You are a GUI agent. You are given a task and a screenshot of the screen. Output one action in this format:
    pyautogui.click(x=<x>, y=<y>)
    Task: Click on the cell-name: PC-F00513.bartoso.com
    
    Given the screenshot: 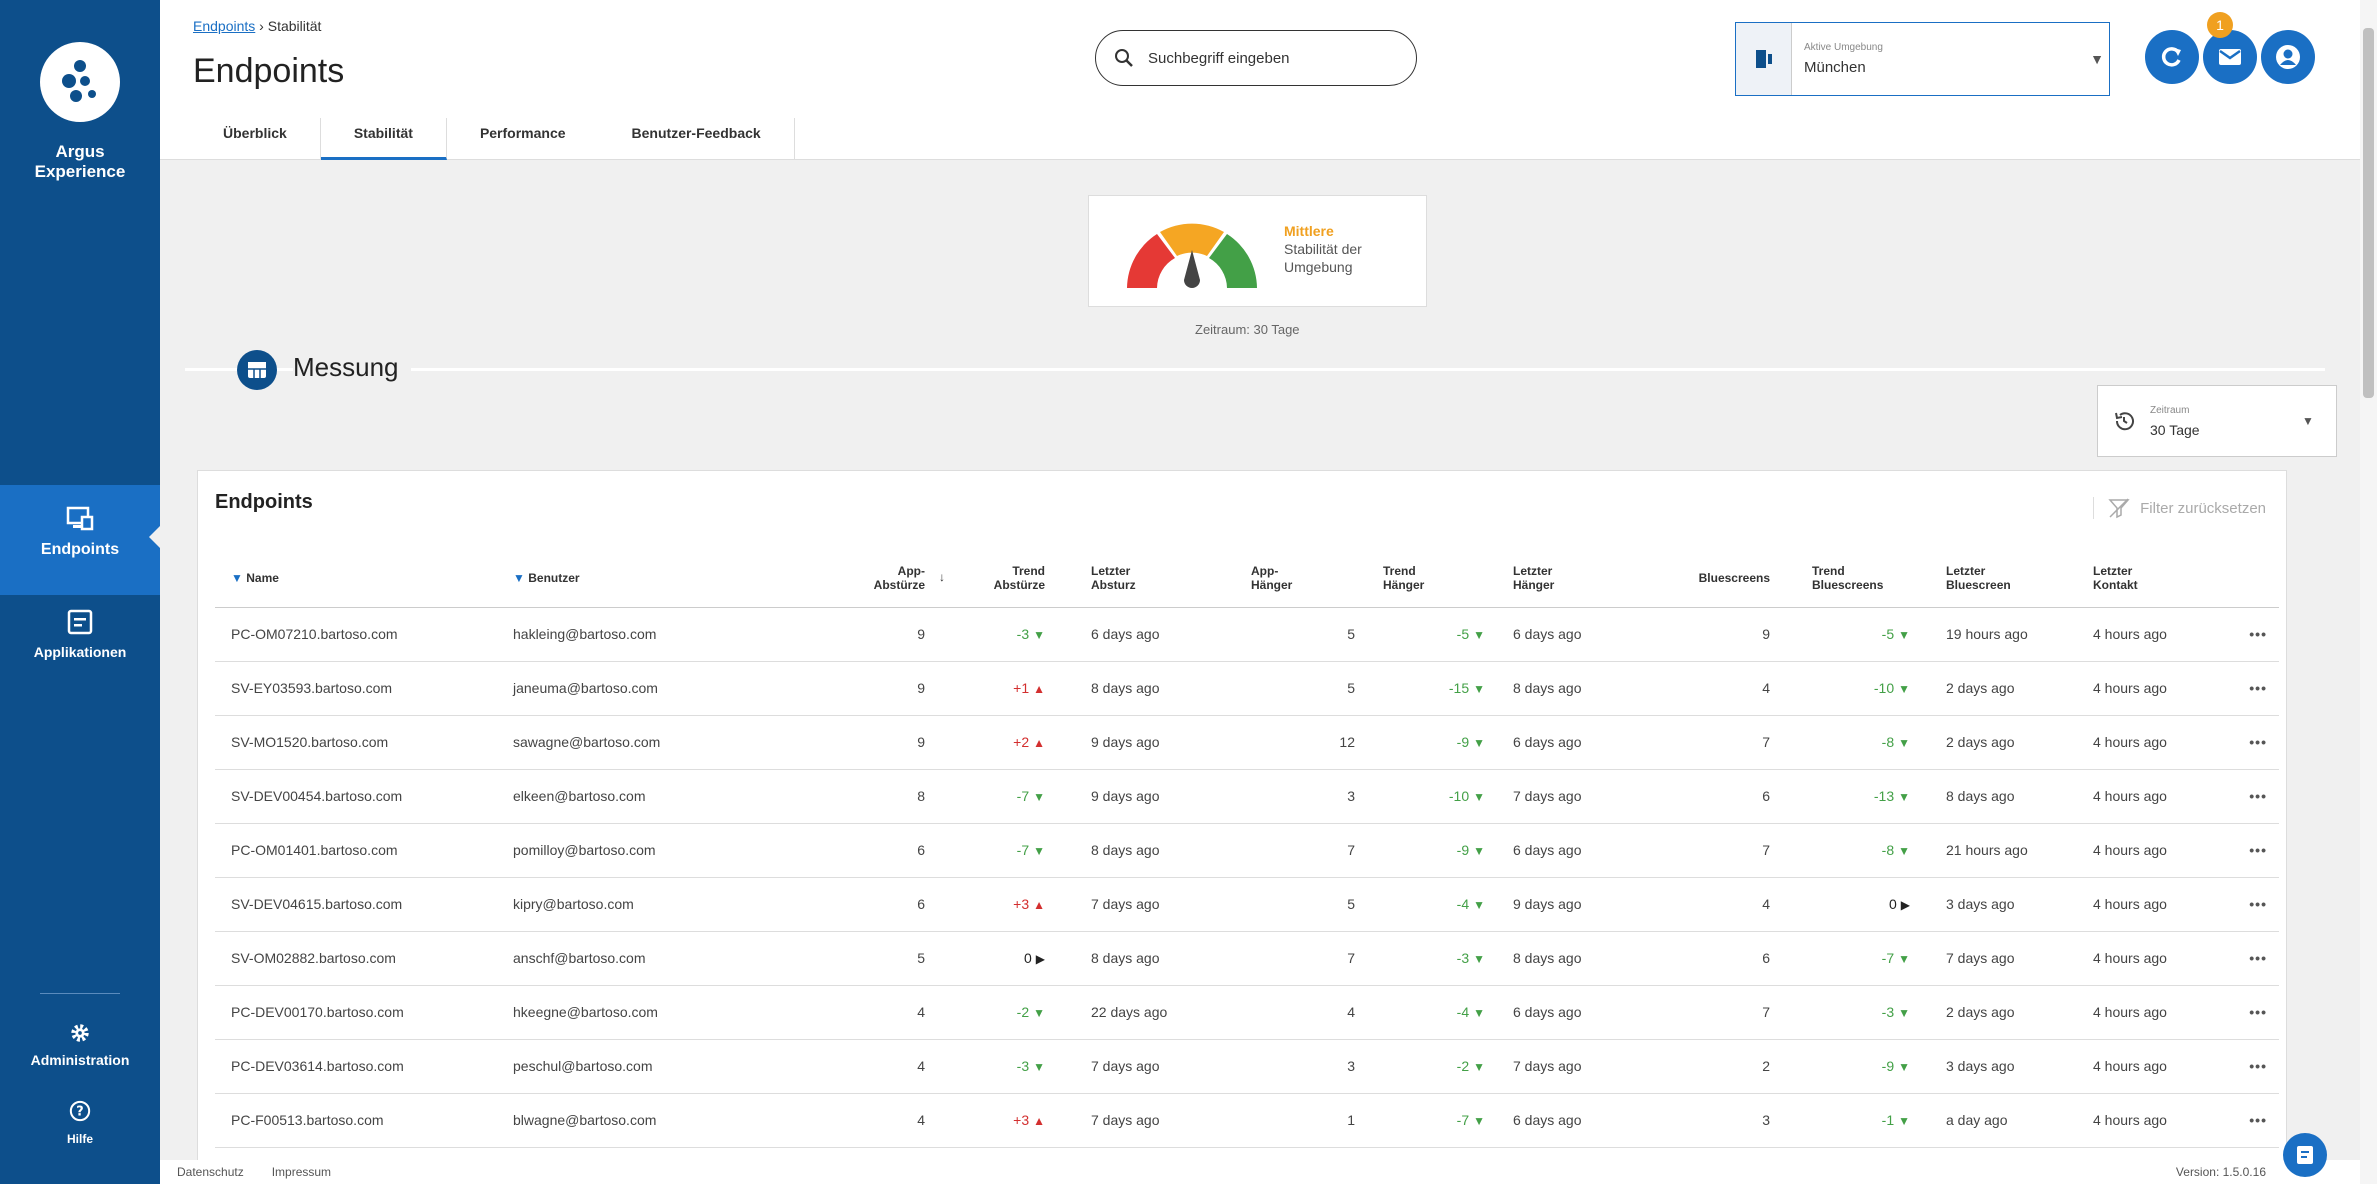 What is the action you would take?
    pyautogui.click(x=364, y=1120)
    